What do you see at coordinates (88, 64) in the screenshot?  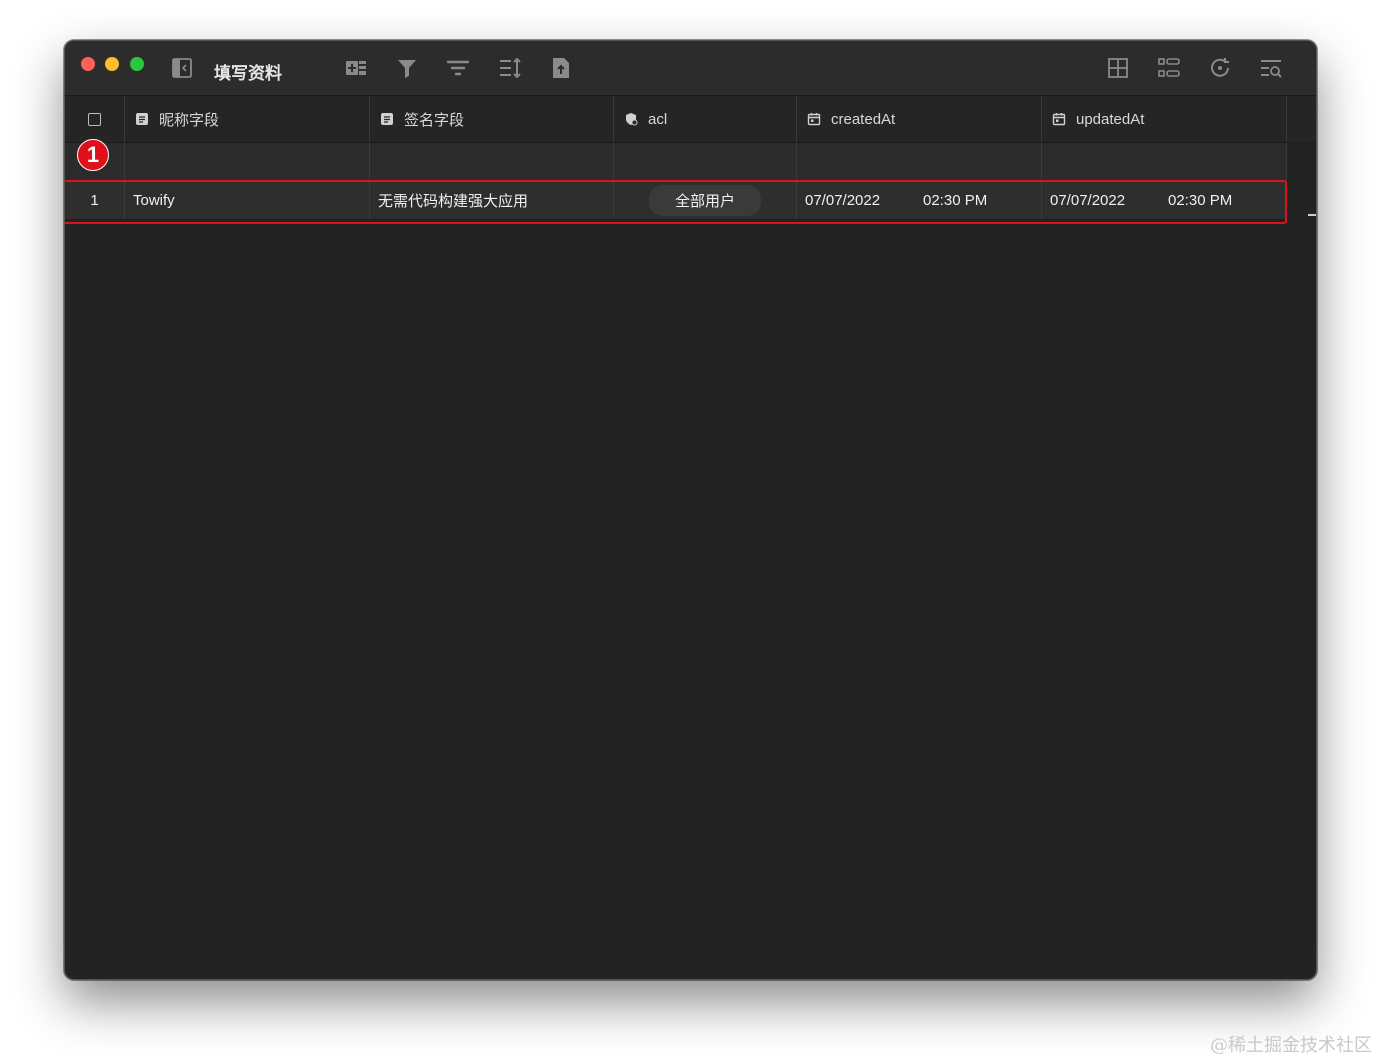 I see `close-window-button` at bounding box center [88, 64].